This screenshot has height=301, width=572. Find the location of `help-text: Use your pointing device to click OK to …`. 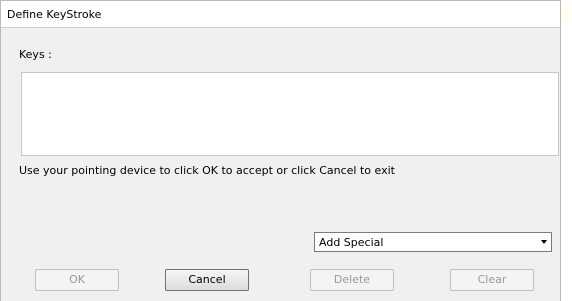

help-text: Use your pointing device to click OK to … is located at coordinates (207, 170).